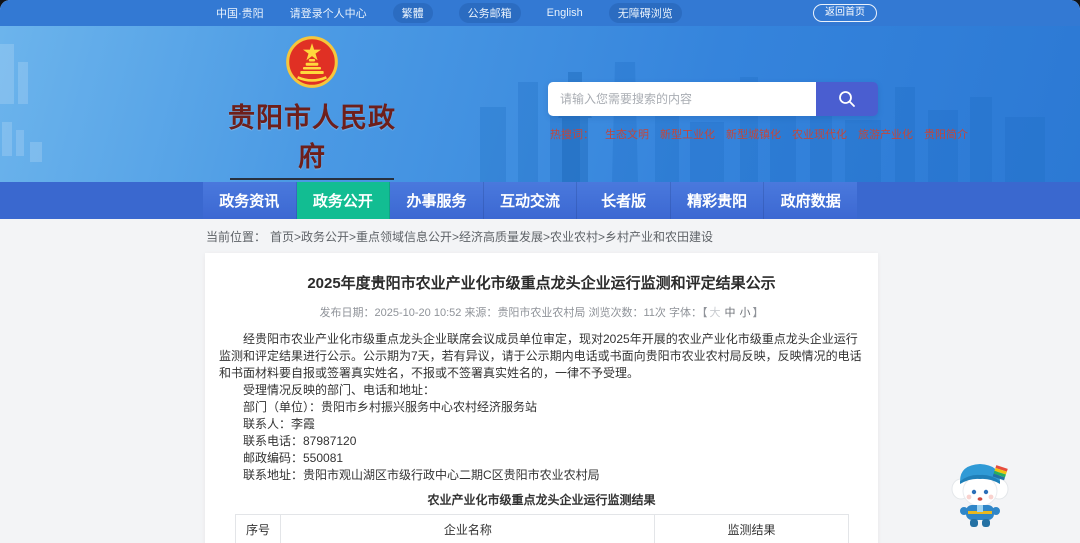 The width and height of the screenshot is (1080, 543). What do you see at coordinates (541, 500) in the screenshot?
I see `results-table-title: 农业产业化市级重点龙头企业运行监测结果` at bounding box center [541, 500].